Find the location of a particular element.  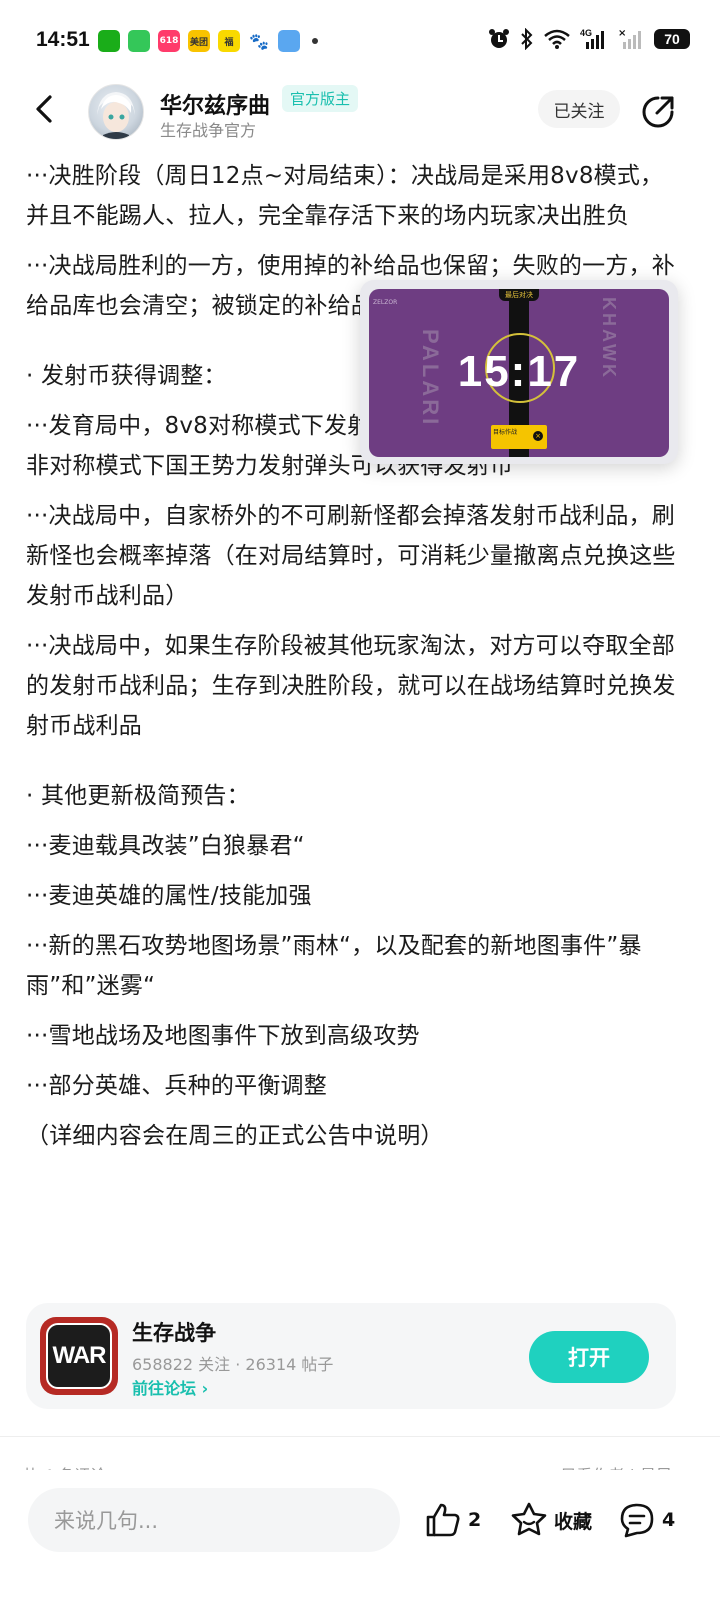

video-countdown: 15:17 is located at coordinates (519, 371).